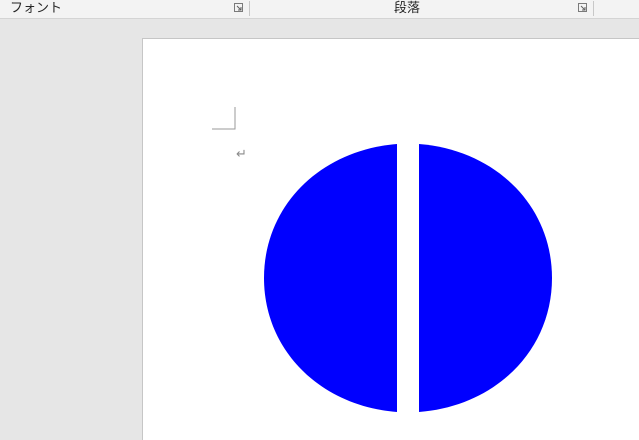  What do you see at coordinates (330, 278) in the screenshot?
I see `left-half-circle` at bounding box center [330, 278].